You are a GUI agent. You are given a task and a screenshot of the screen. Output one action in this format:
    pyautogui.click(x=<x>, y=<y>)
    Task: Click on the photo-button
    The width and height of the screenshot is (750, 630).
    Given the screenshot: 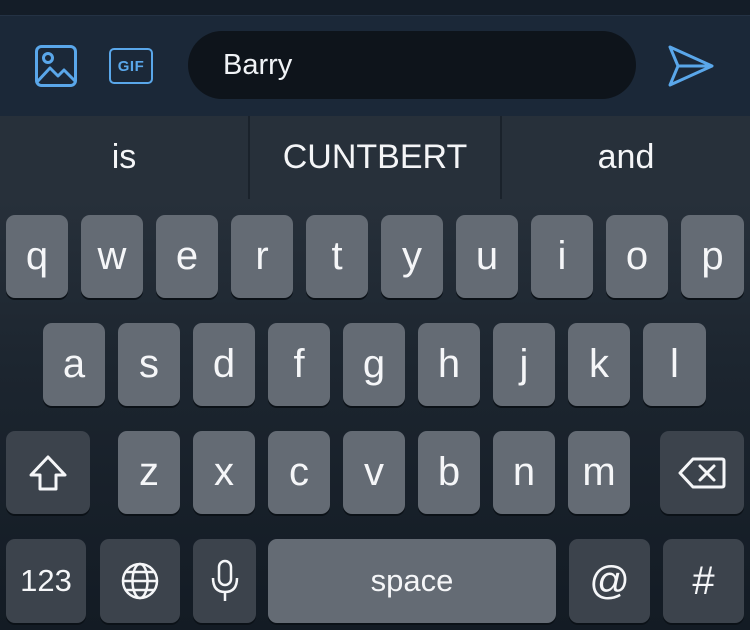 What is the action you would take?
    pyautogui.click(x=56, y=66)
    